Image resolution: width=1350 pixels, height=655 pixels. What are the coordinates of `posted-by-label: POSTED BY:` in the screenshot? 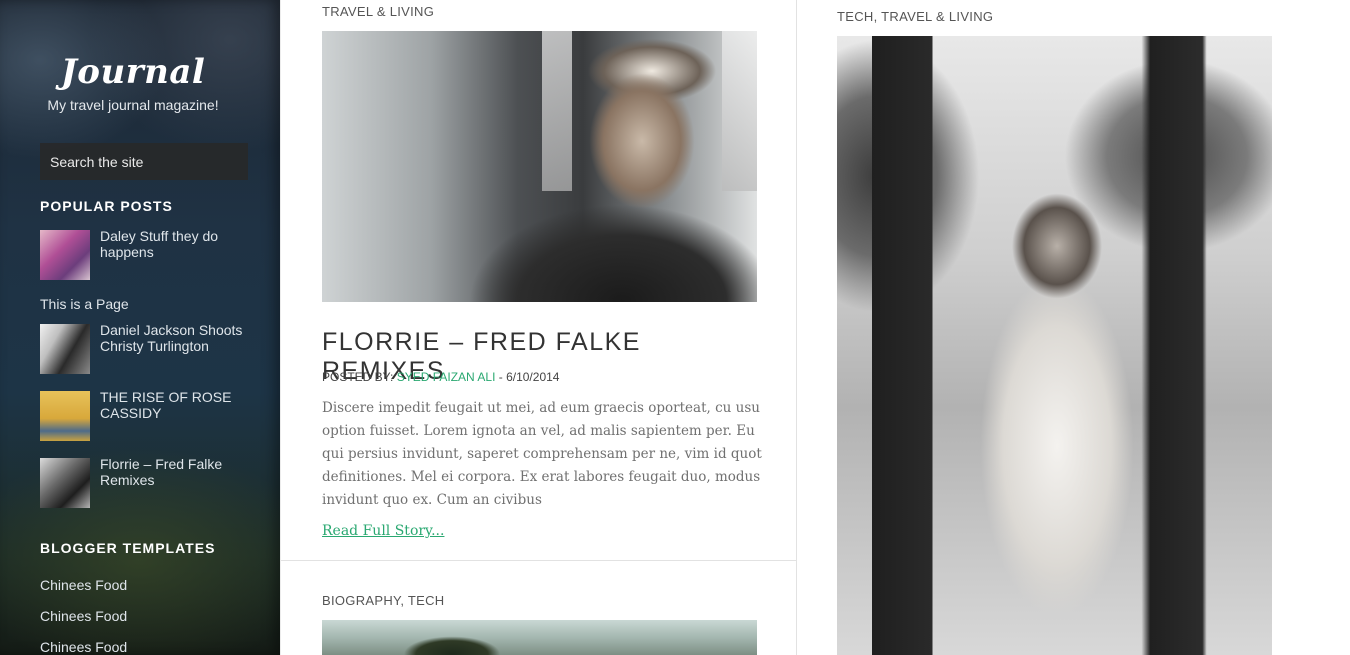 It's located at (358, 377).